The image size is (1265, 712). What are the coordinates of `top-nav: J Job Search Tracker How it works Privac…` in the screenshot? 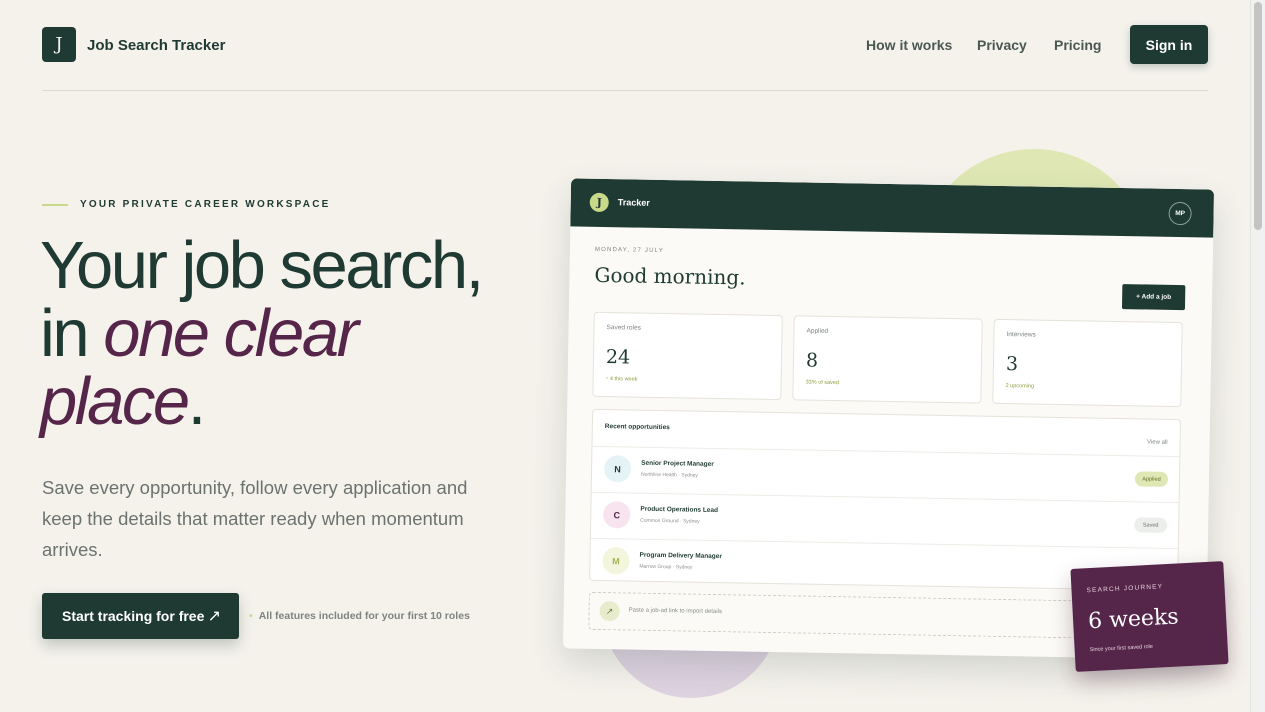 It's located at (625, 45).